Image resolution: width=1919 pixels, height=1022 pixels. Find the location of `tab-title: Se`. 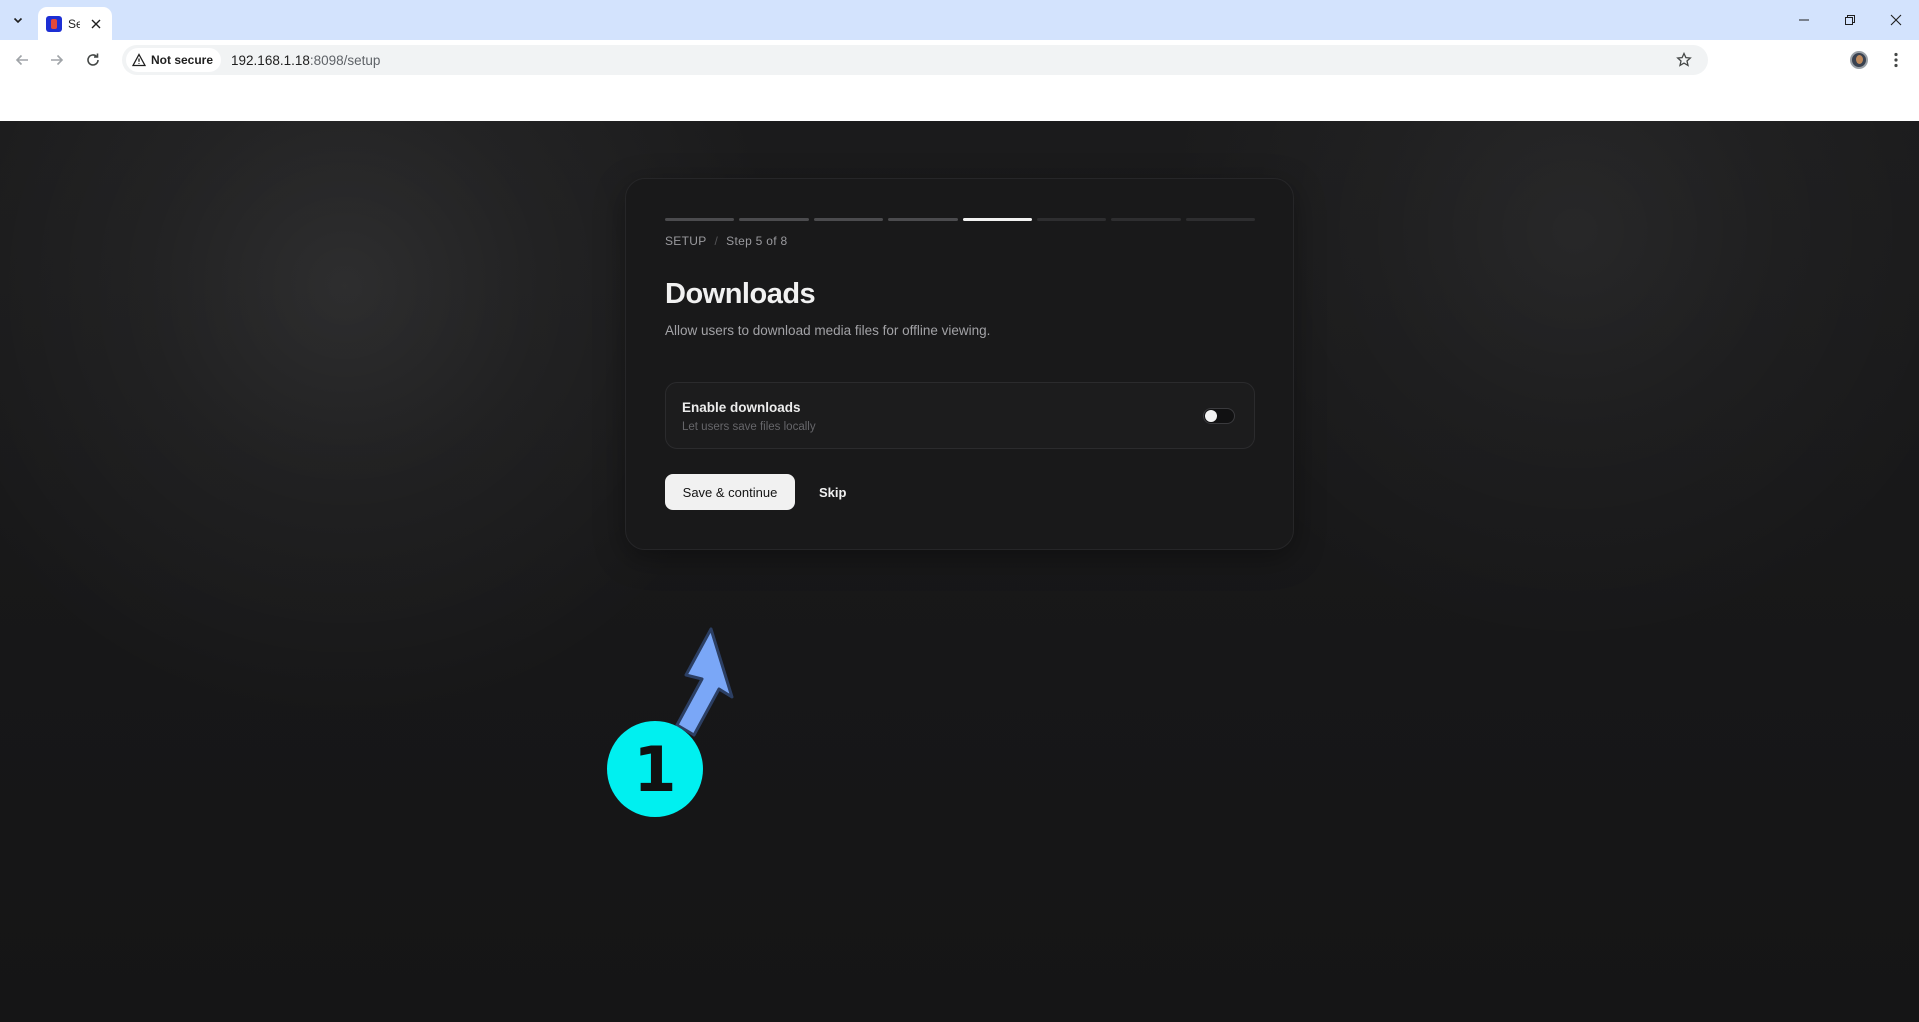

tab-title: Se is located at coordinates (74, 23).